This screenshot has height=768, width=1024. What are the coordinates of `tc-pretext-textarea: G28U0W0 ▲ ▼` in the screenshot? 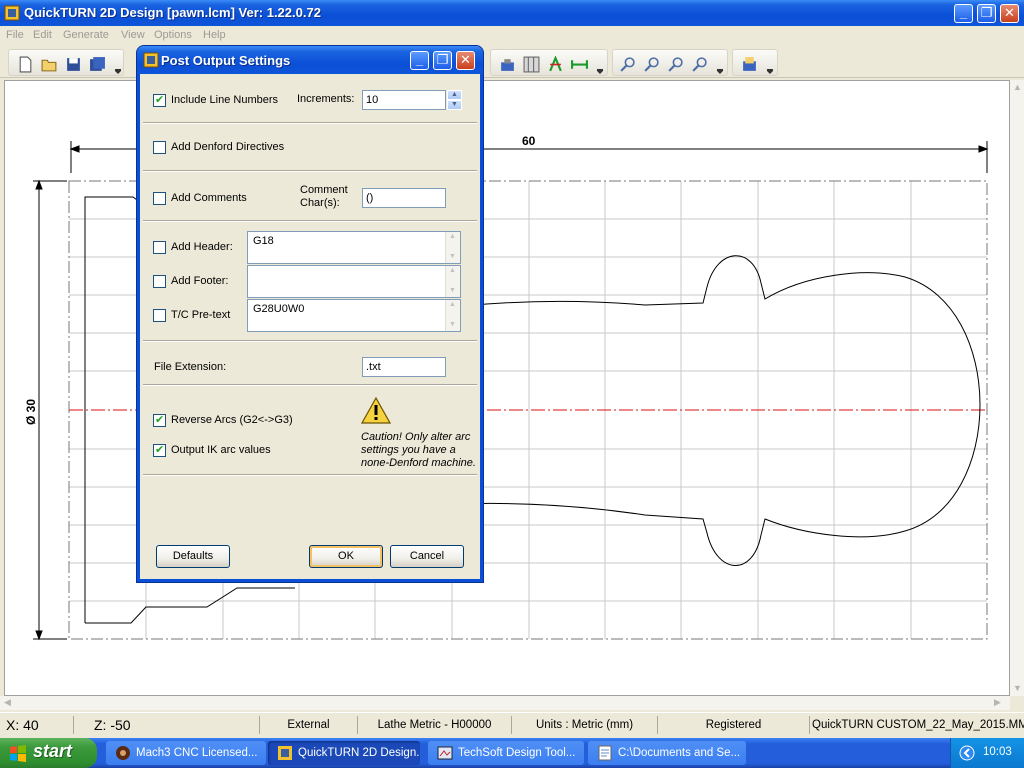 It's located at (354, 315).